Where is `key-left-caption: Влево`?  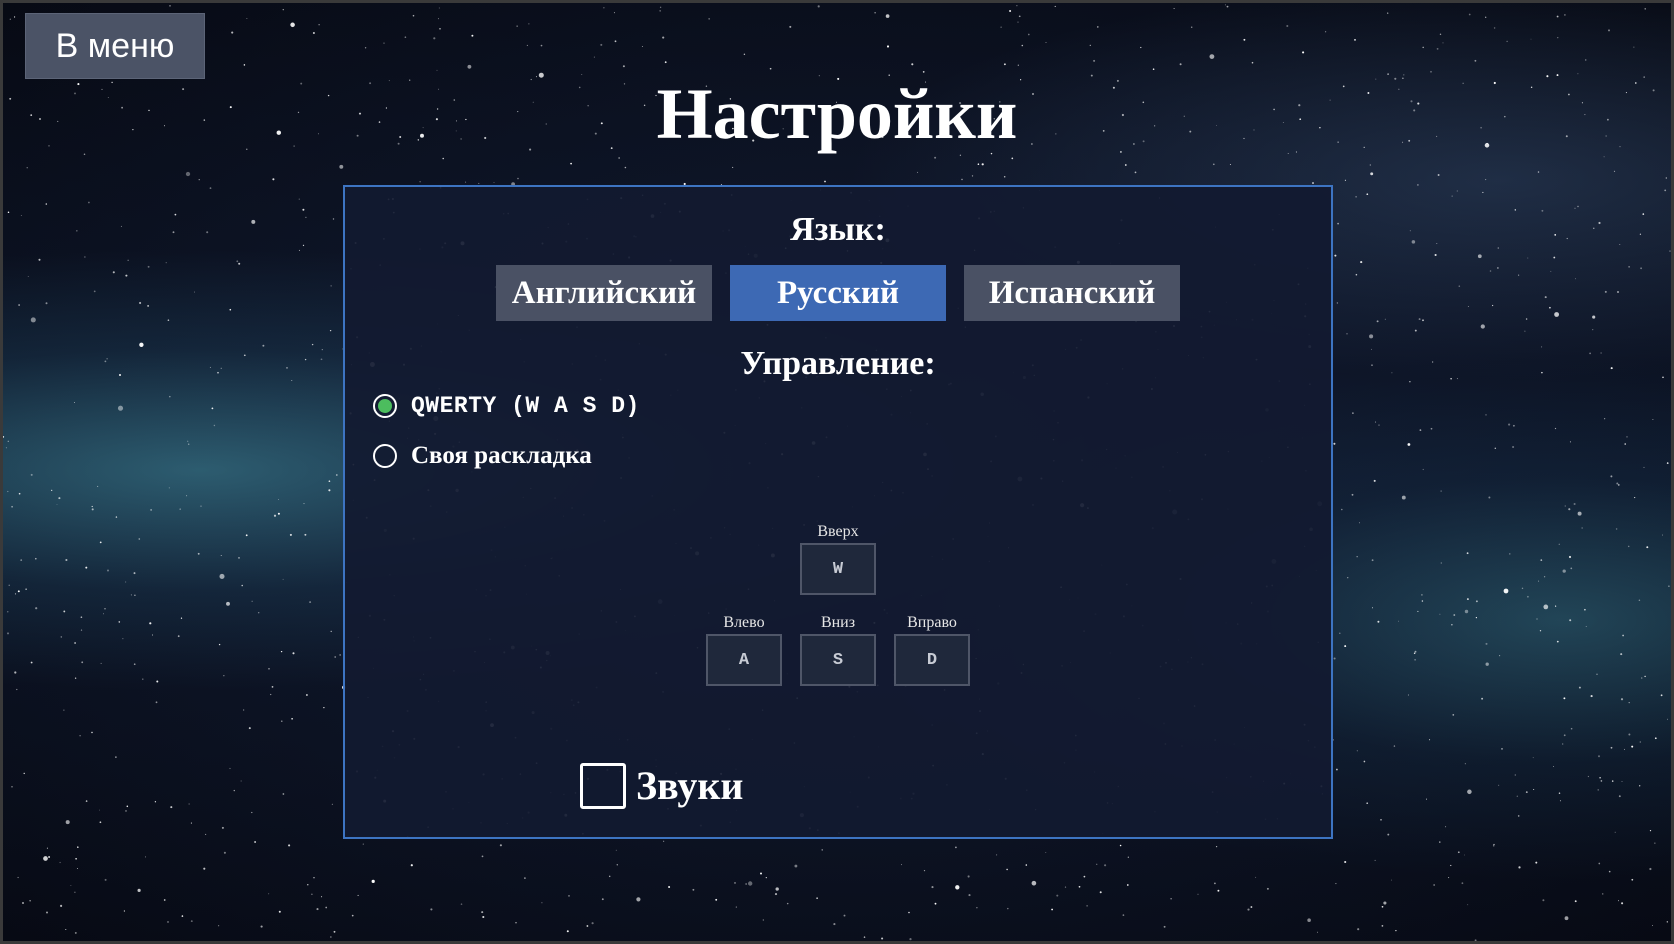 key-left-caption: Влево is located at coordinates (744, 622).